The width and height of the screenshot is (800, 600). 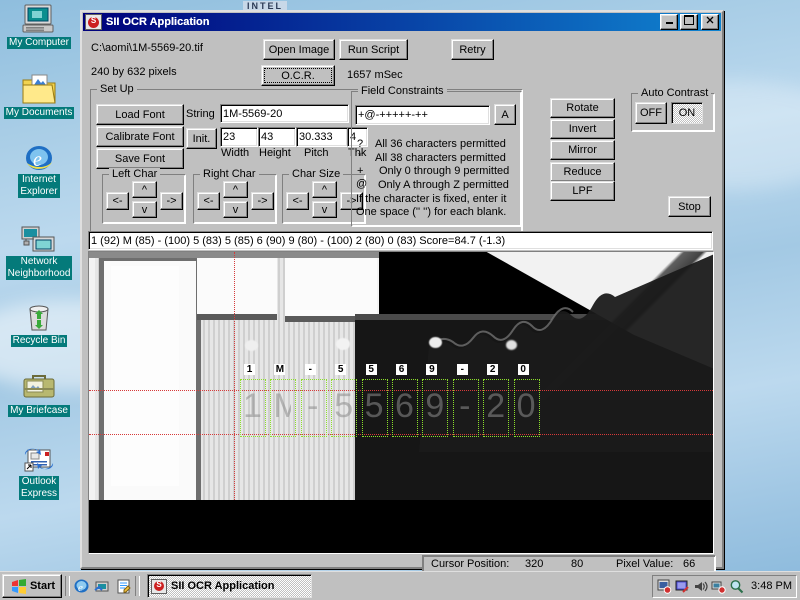 What do you see at coordinates (39, 19) in the screenshot?
I see `my-computer-icon` at bounding box center [39, 19].